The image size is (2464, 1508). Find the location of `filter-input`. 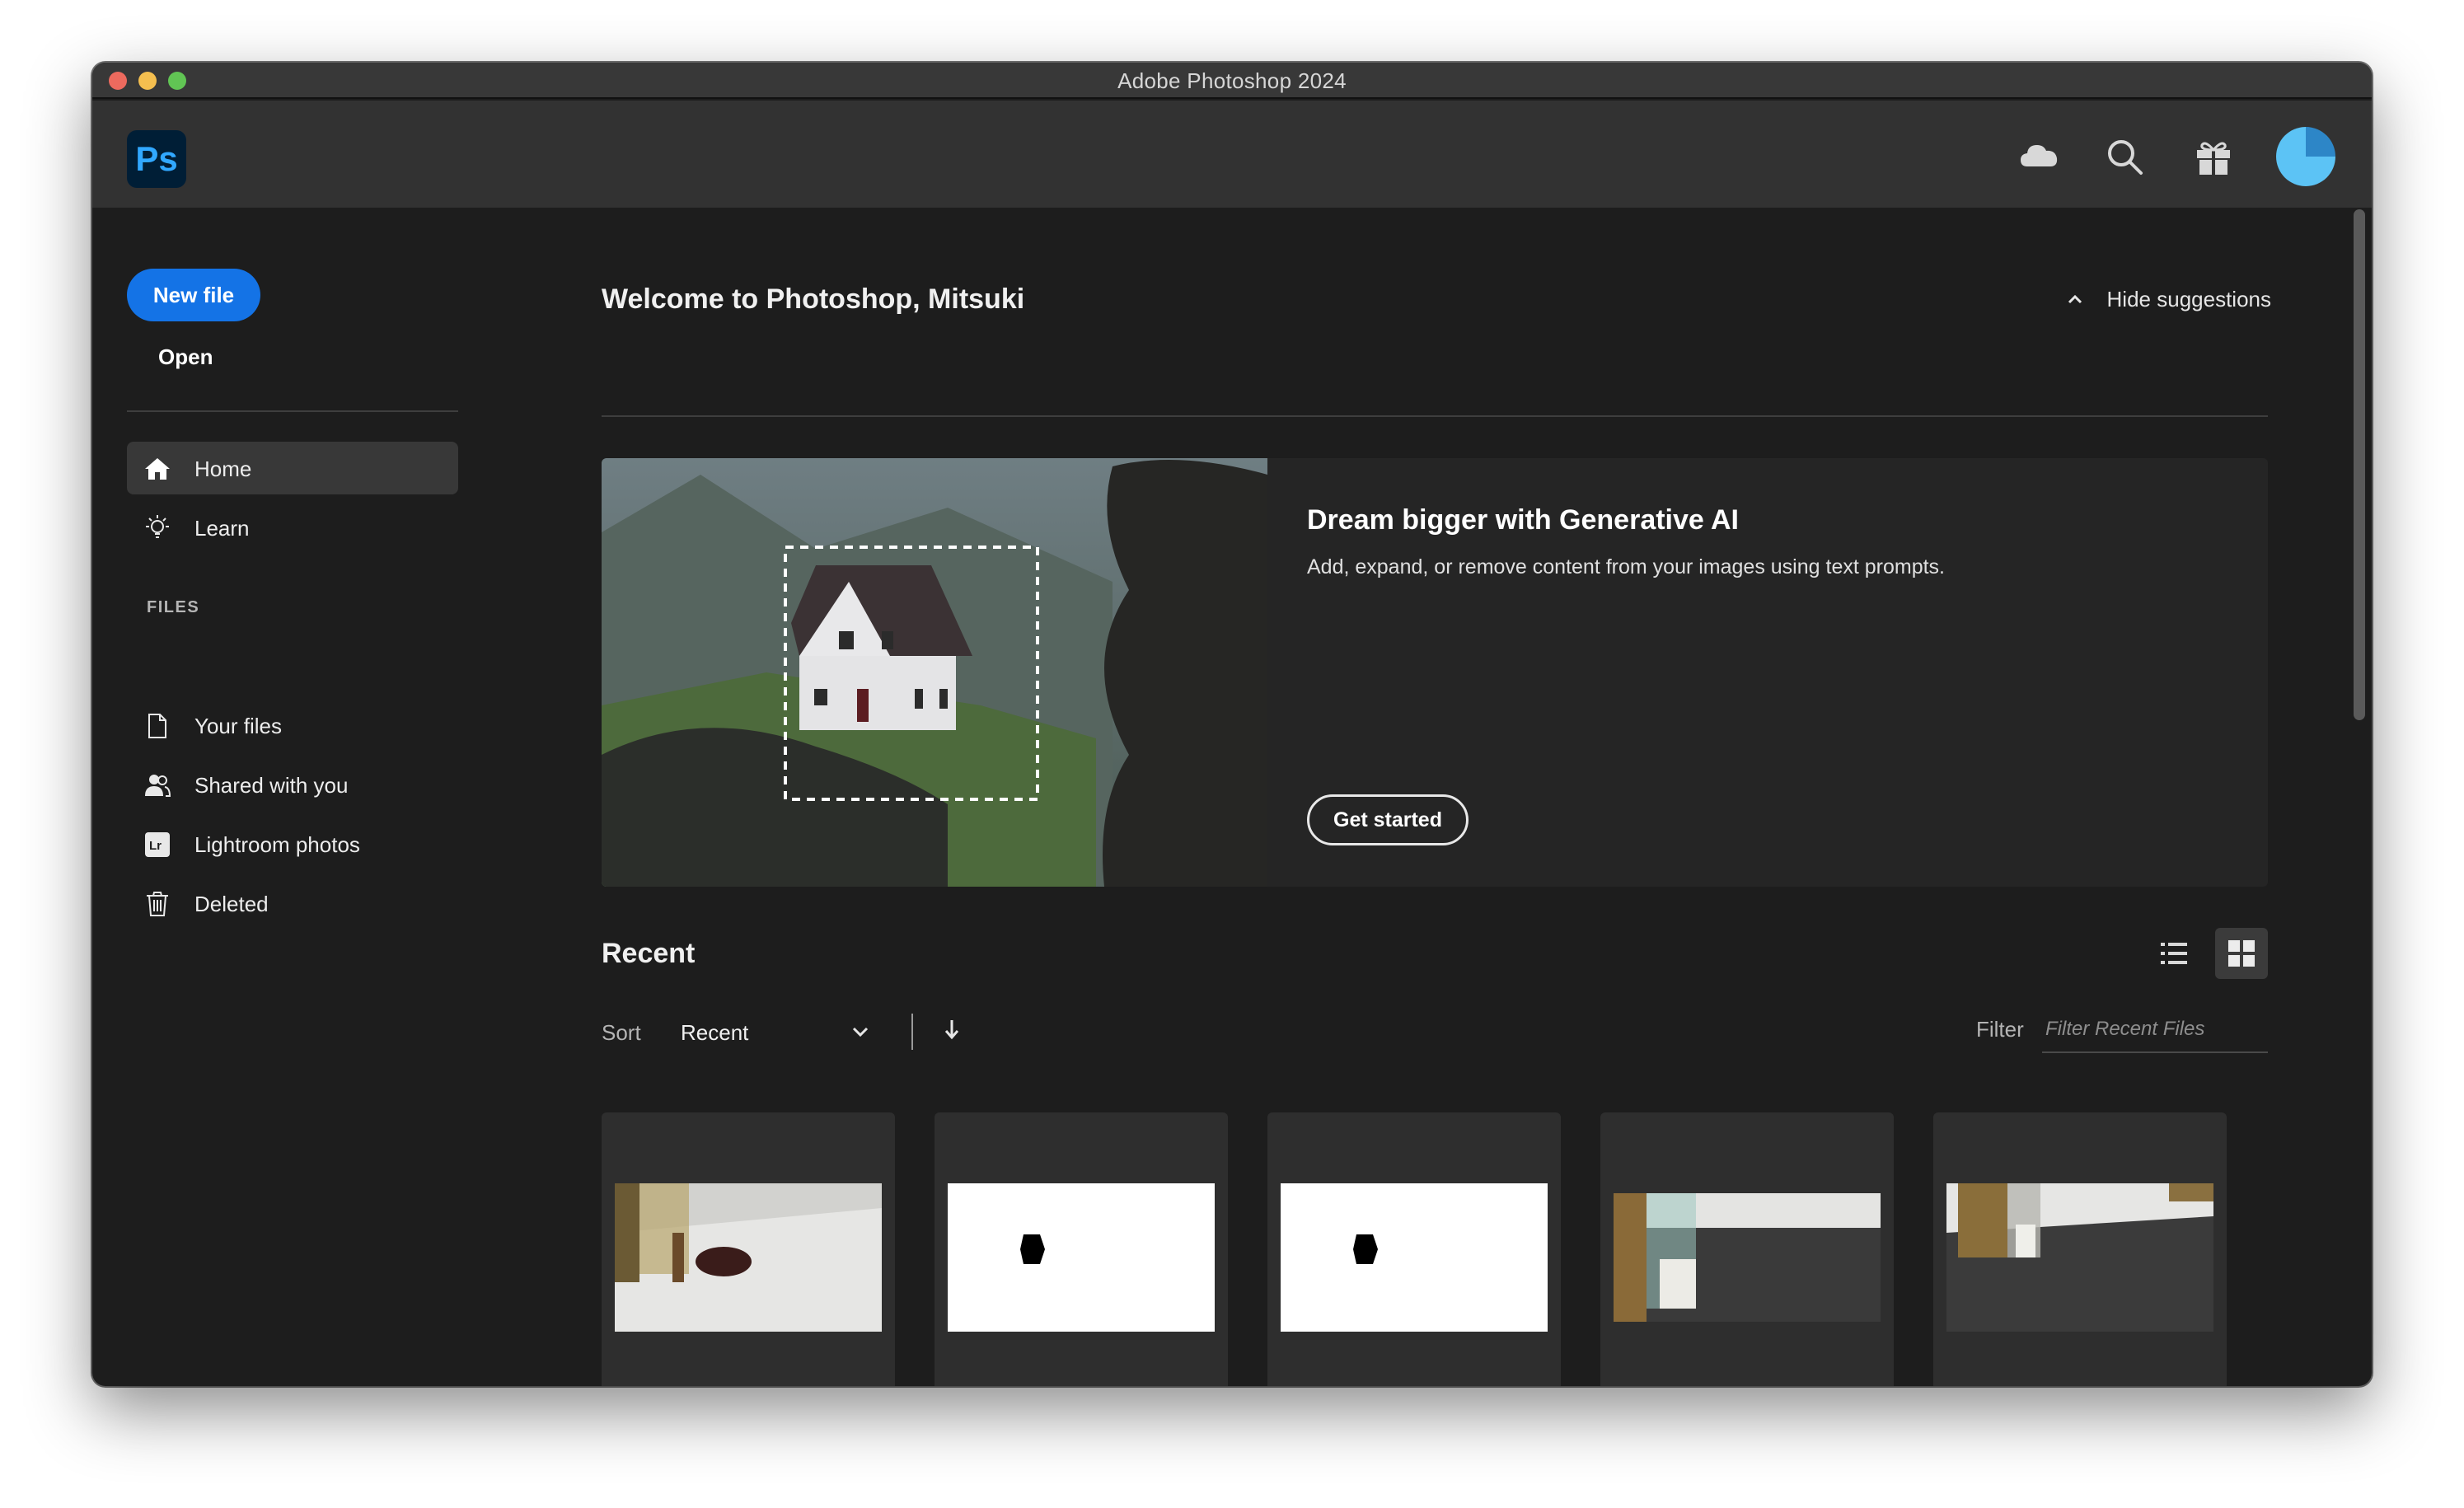

filter-input is located at coordinates (2155, 1030).